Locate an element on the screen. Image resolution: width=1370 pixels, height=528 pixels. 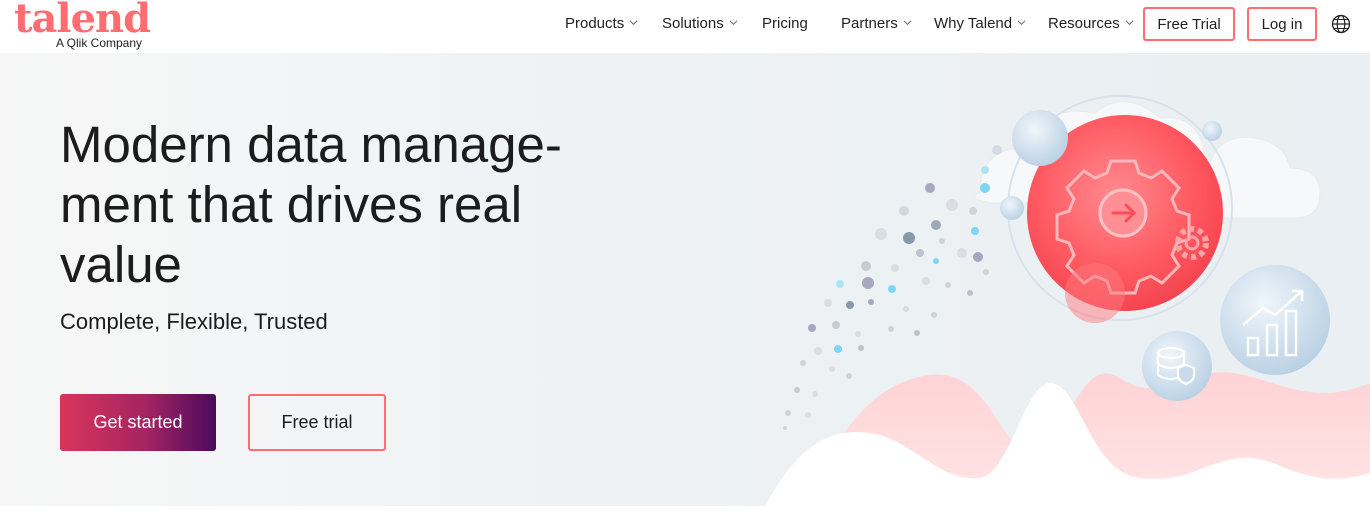
login-button: Log in is located at coordinates (1282, 24).